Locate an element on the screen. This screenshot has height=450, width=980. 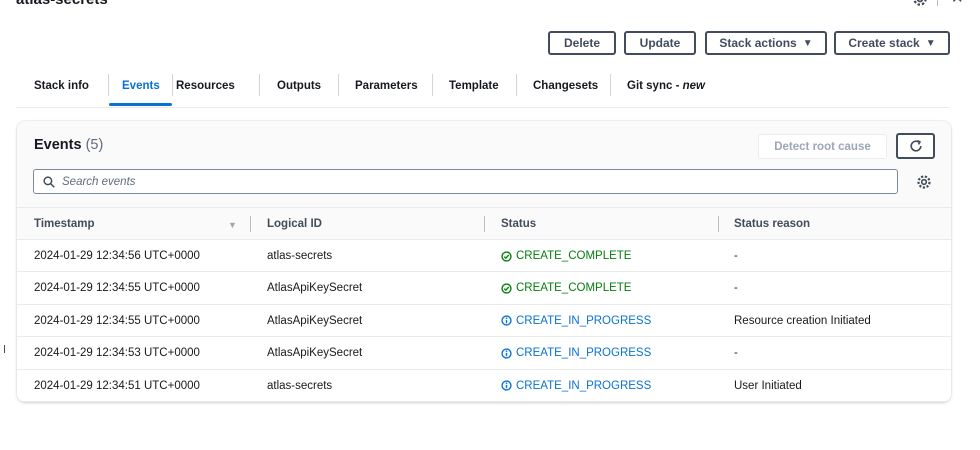
tab-label: Outputs is located at coordinates (299, 86).